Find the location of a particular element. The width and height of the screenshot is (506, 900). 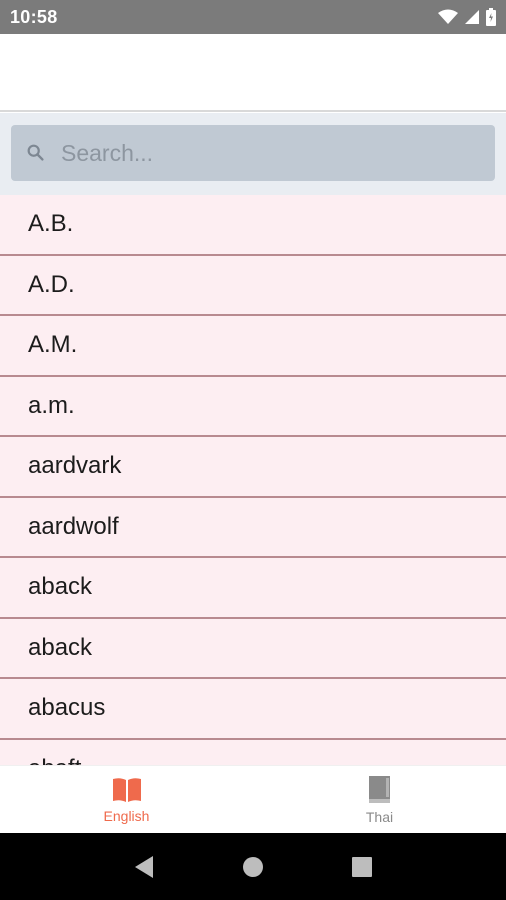

tab-thai: Thai is located at coordinates (379, 799).